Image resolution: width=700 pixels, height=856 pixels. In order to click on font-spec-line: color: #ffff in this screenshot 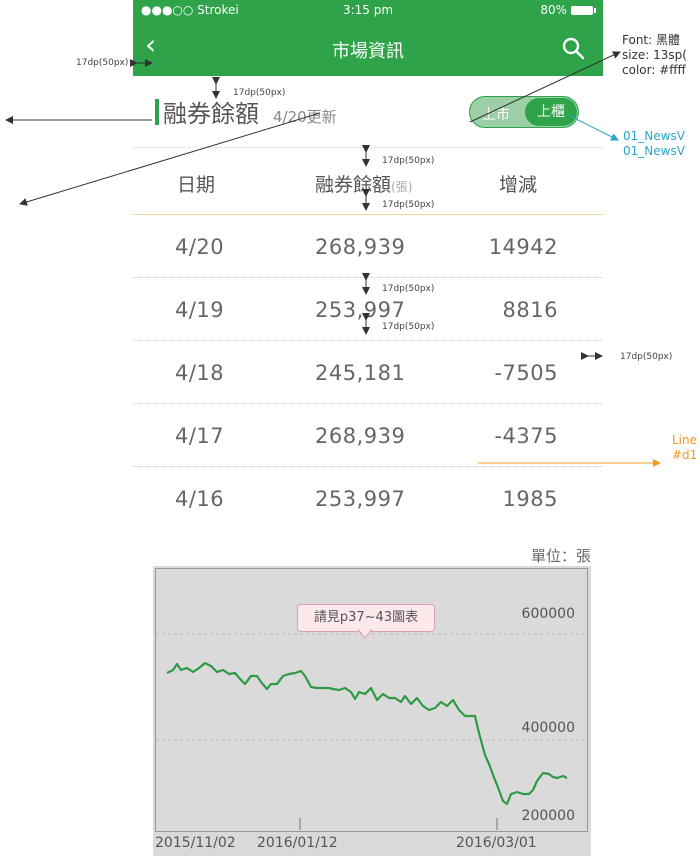, I will do `click(654, 70)`.